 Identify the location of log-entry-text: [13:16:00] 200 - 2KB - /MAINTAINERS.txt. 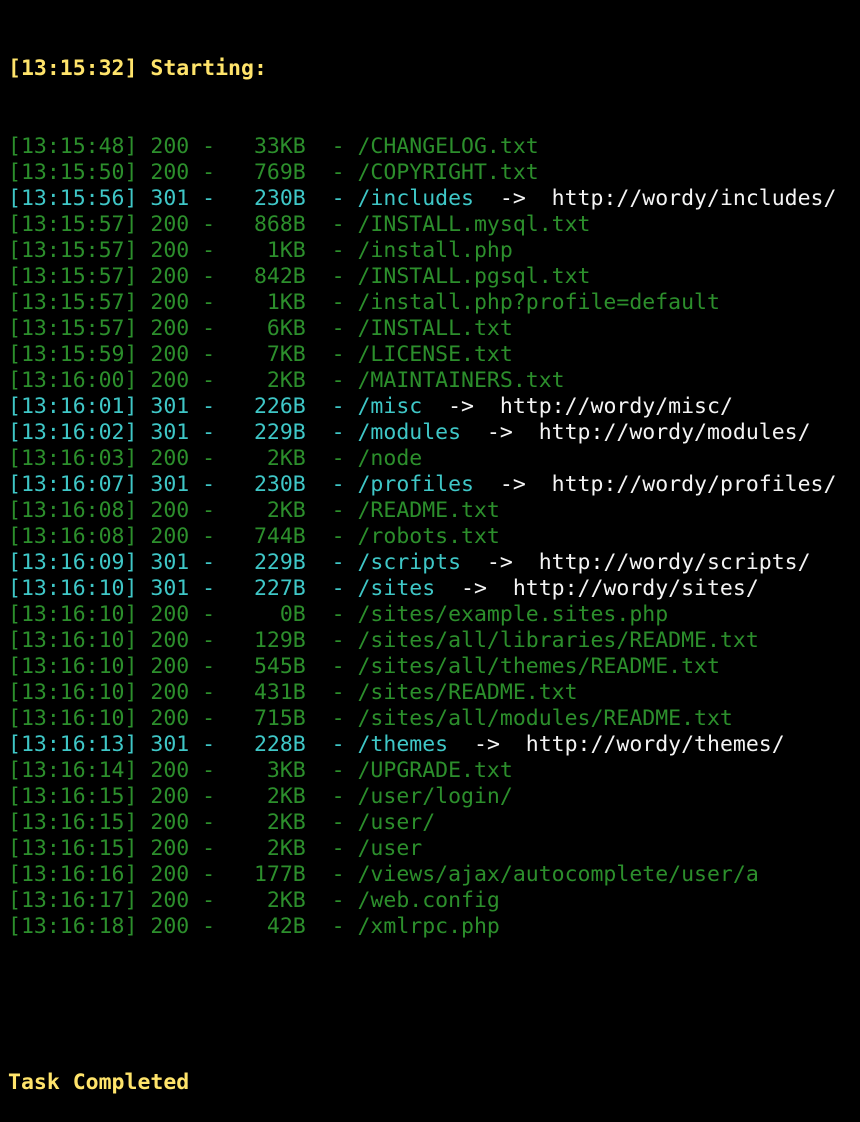
(286, 380).